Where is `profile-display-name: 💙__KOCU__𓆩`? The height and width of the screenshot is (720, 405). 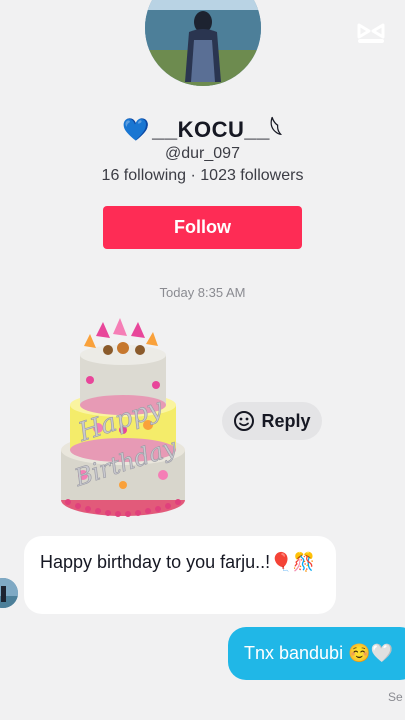 profile-display-name: 💙__KOCU__𓆩 is located at coordinates (202, 127).